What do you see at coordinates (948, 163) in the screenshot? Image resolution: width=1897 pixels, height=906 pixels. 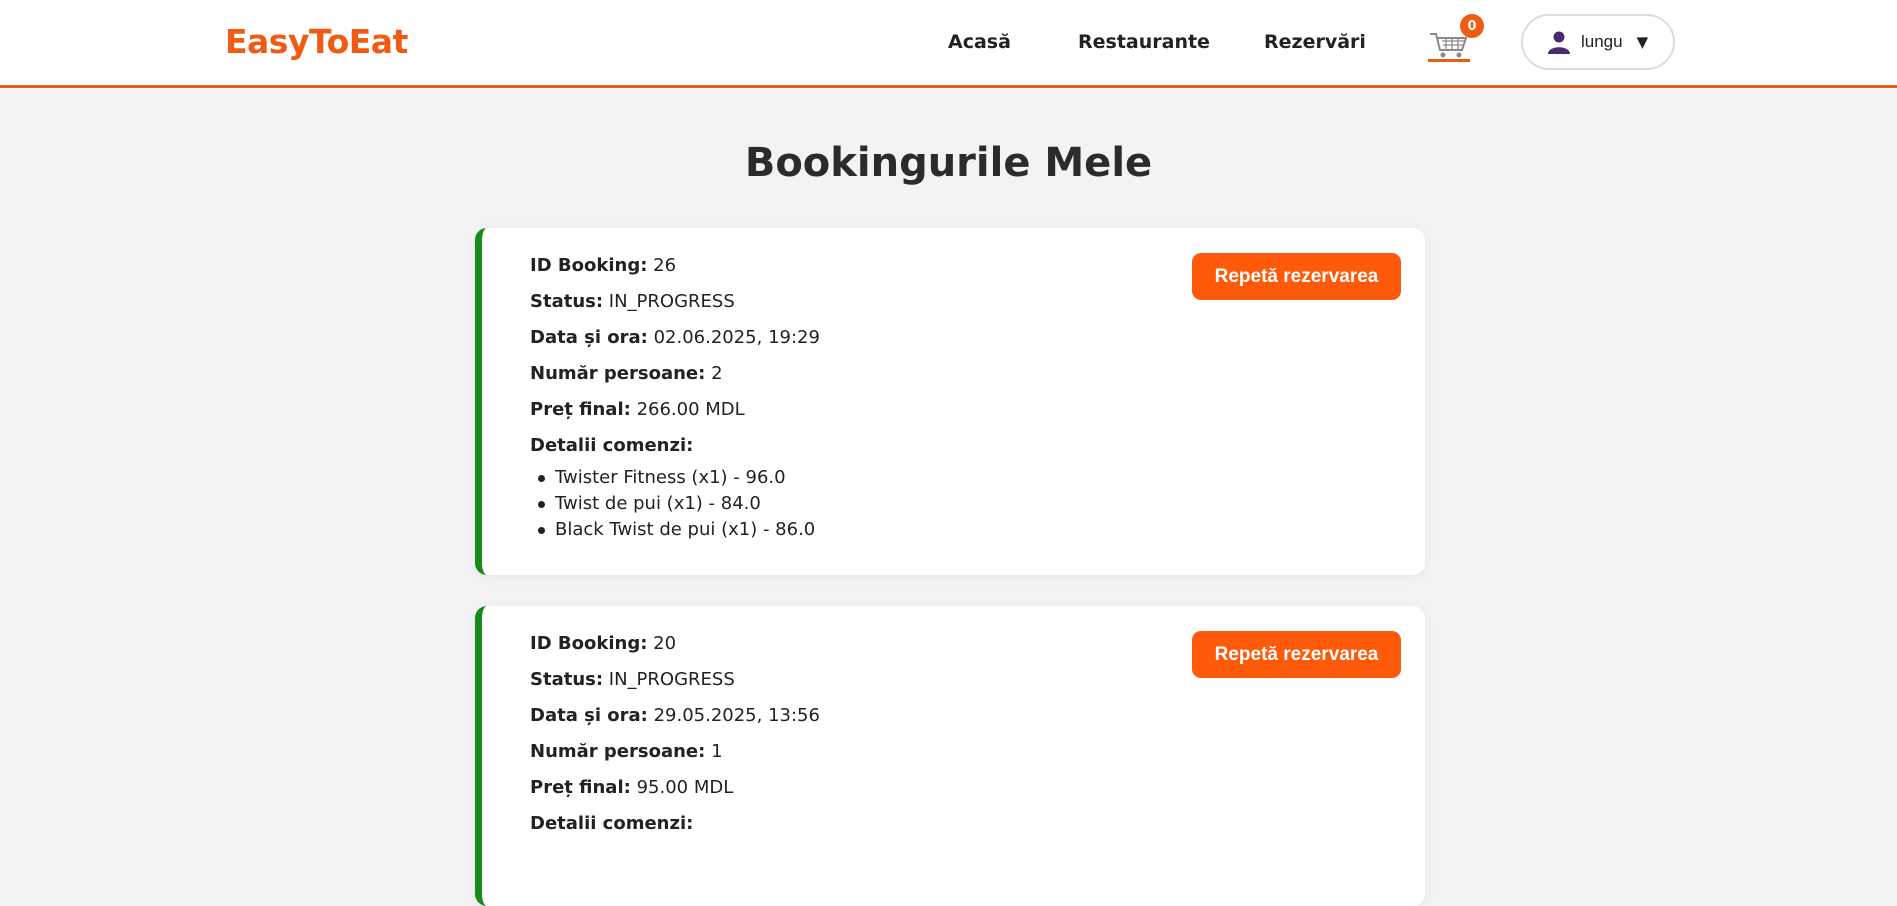 I see `page-title: Bookingurile Mele` at bounding box center [948, 163].